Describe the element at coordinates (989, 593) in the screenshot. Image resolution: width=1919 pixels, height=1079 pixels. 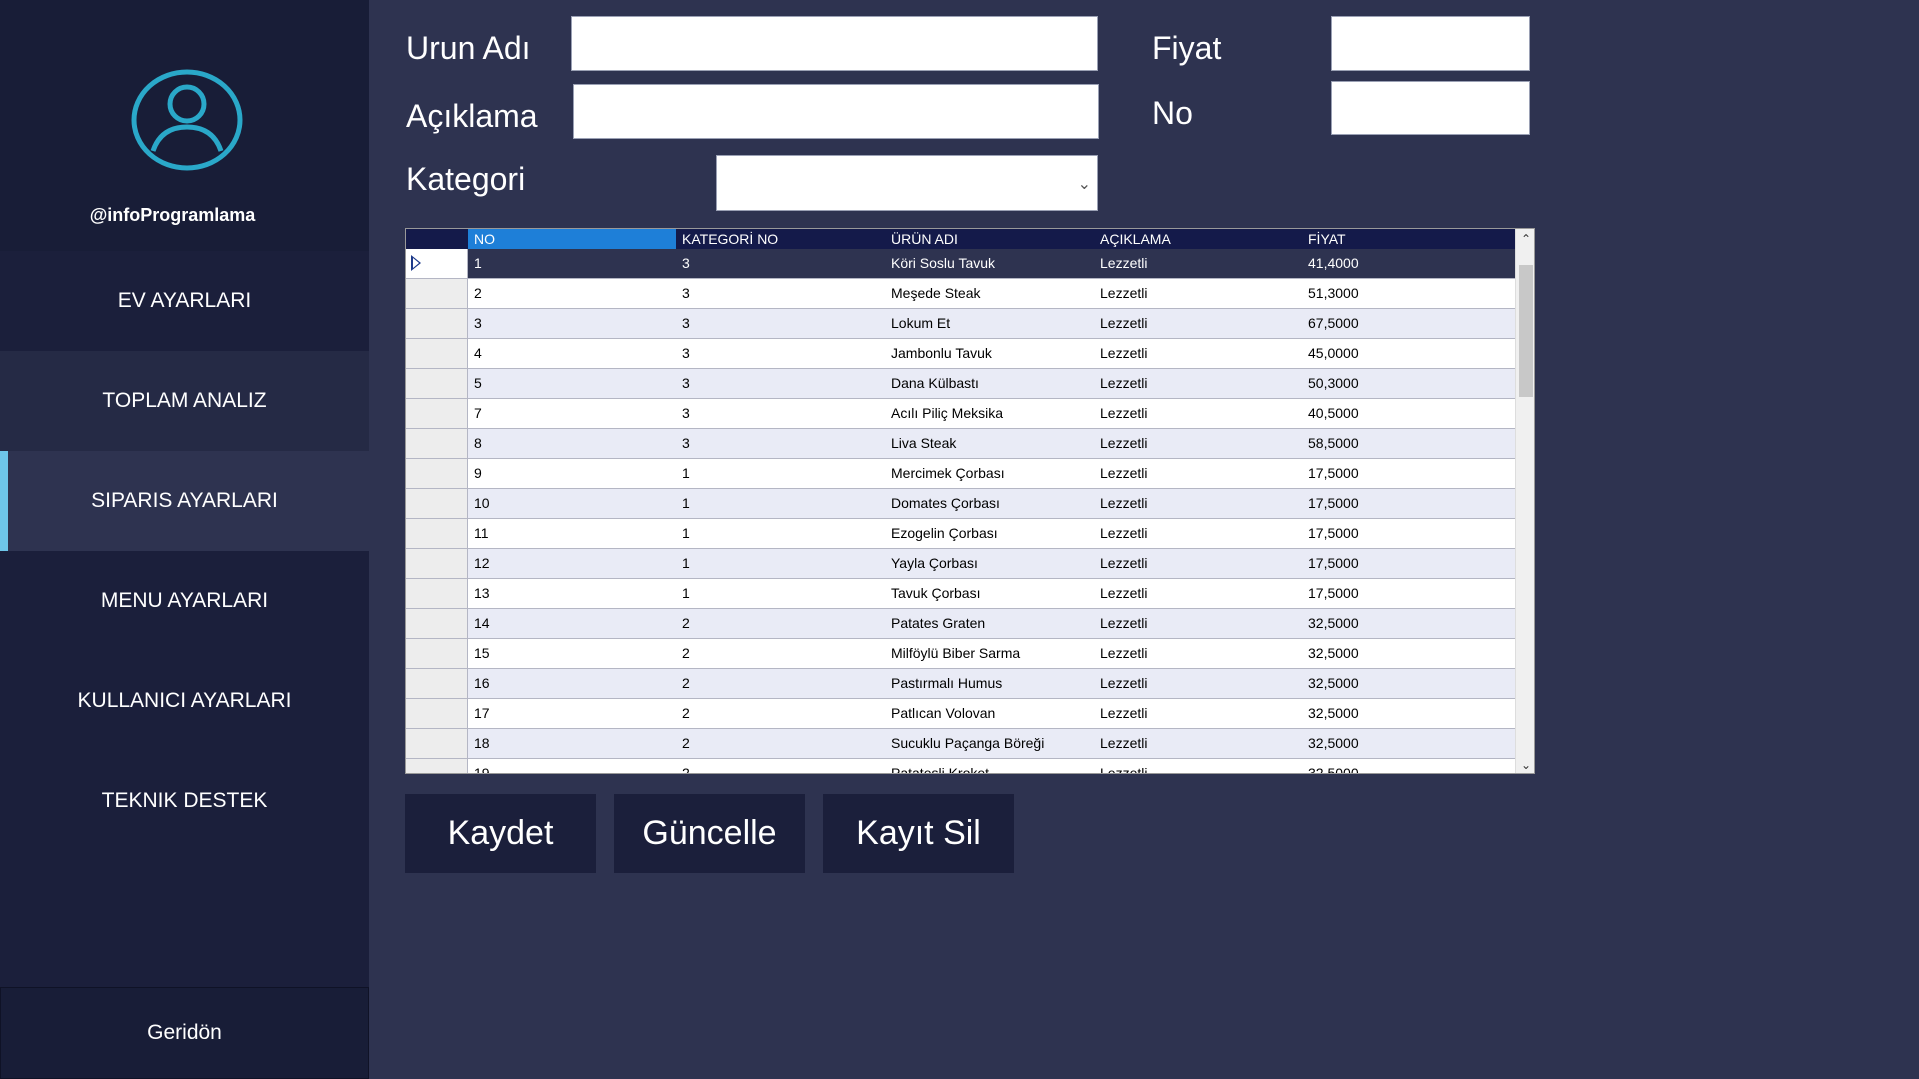
I see `cell-urun-adi: Tavuk Çorbası` at that location.